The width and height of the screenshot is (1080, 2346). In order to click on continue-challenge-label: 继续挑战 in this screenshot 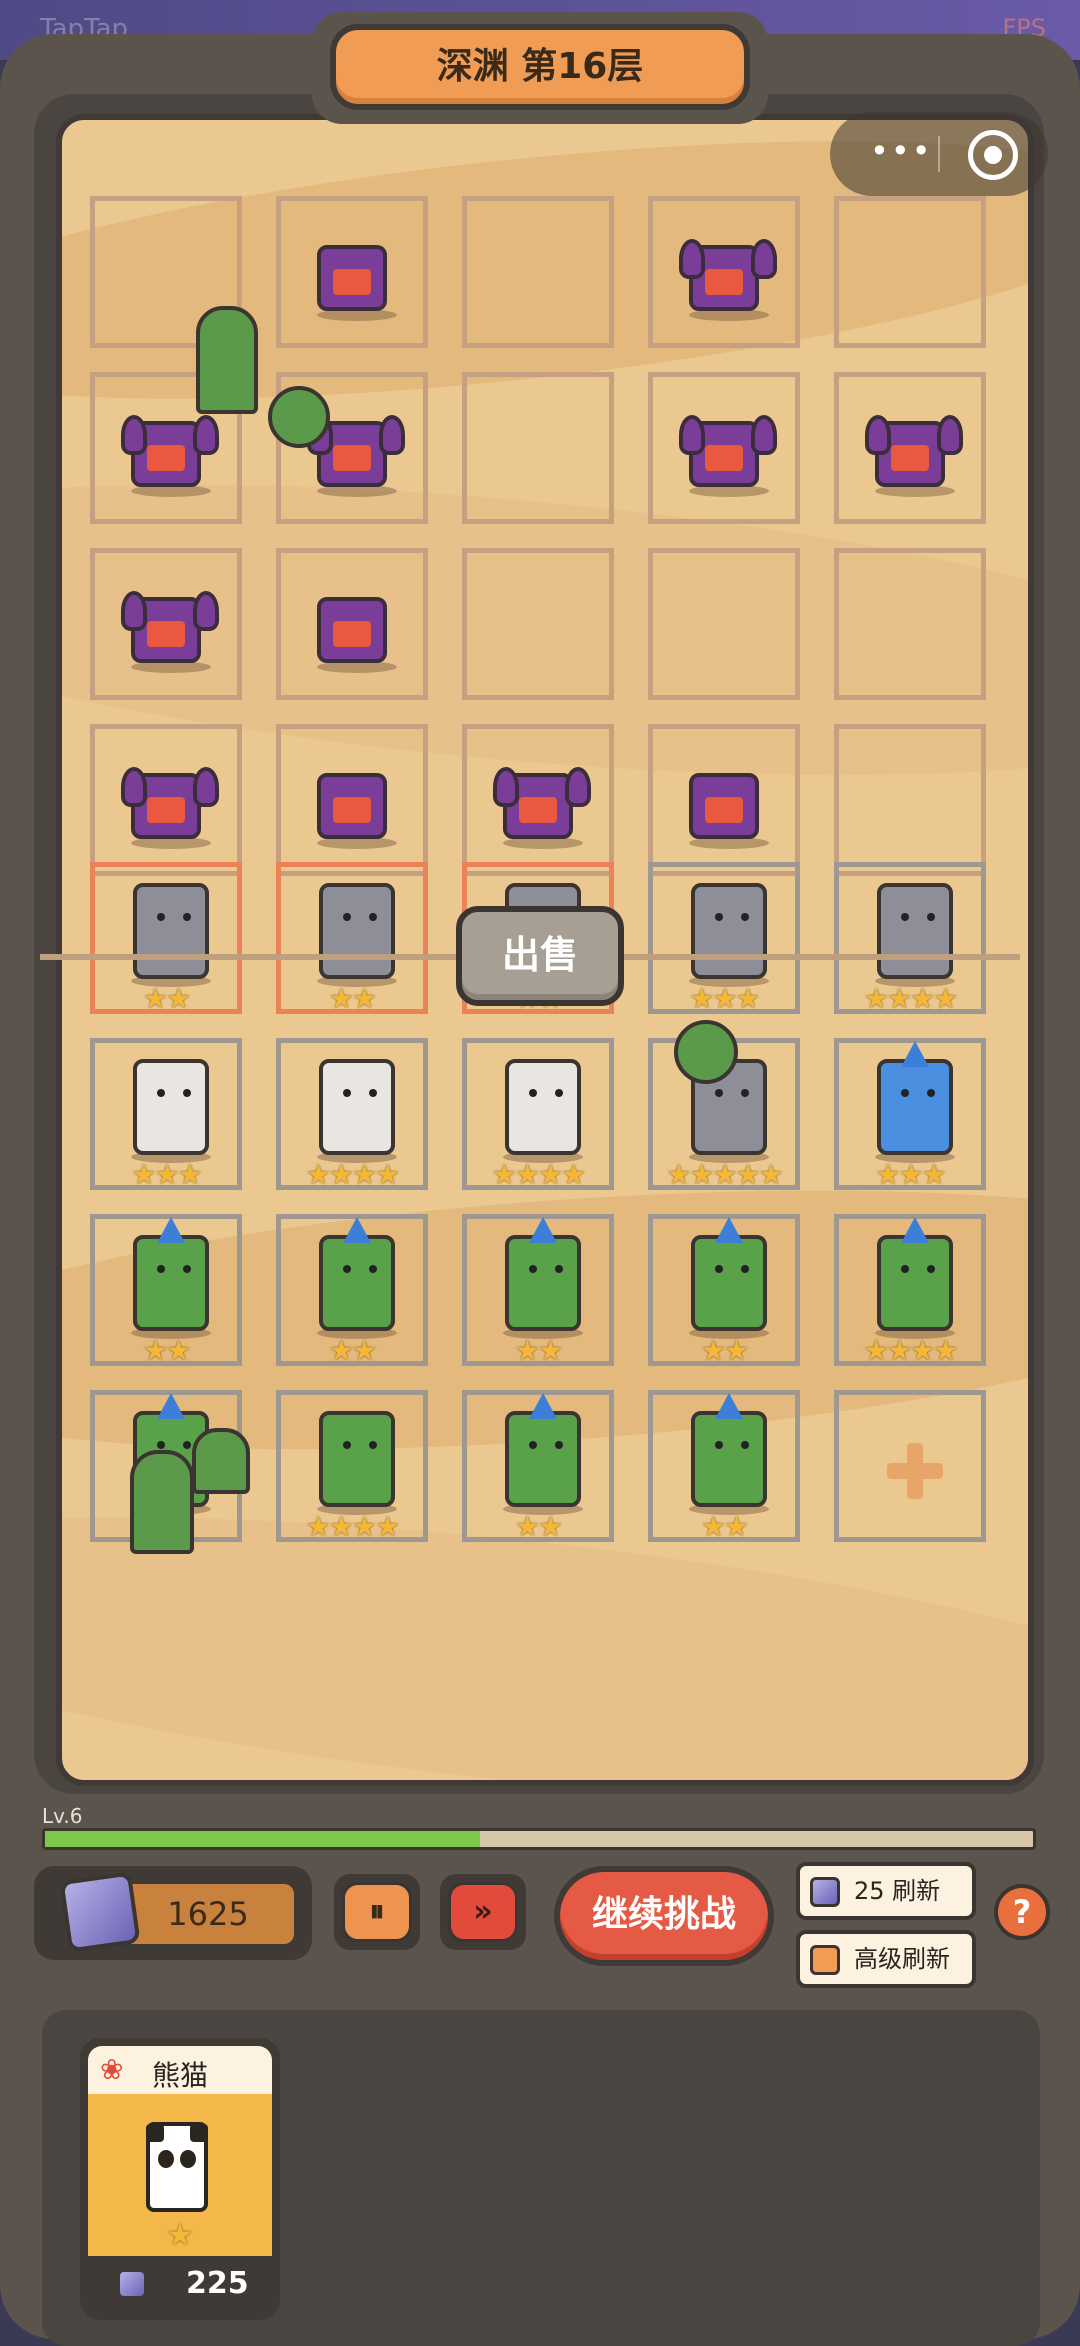, I will do `click(664, 1916)`.